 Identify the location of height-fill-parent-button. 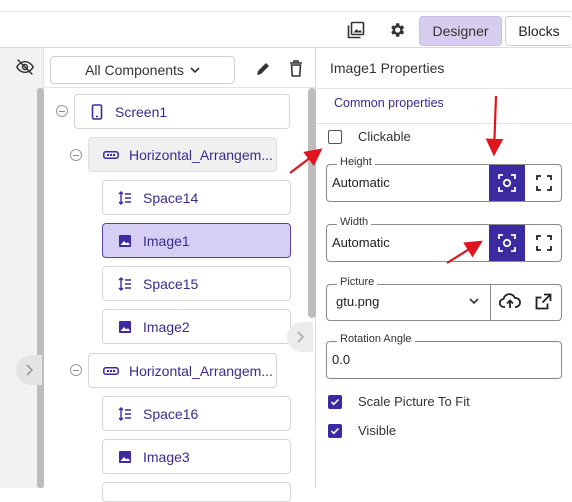
(544, 183).